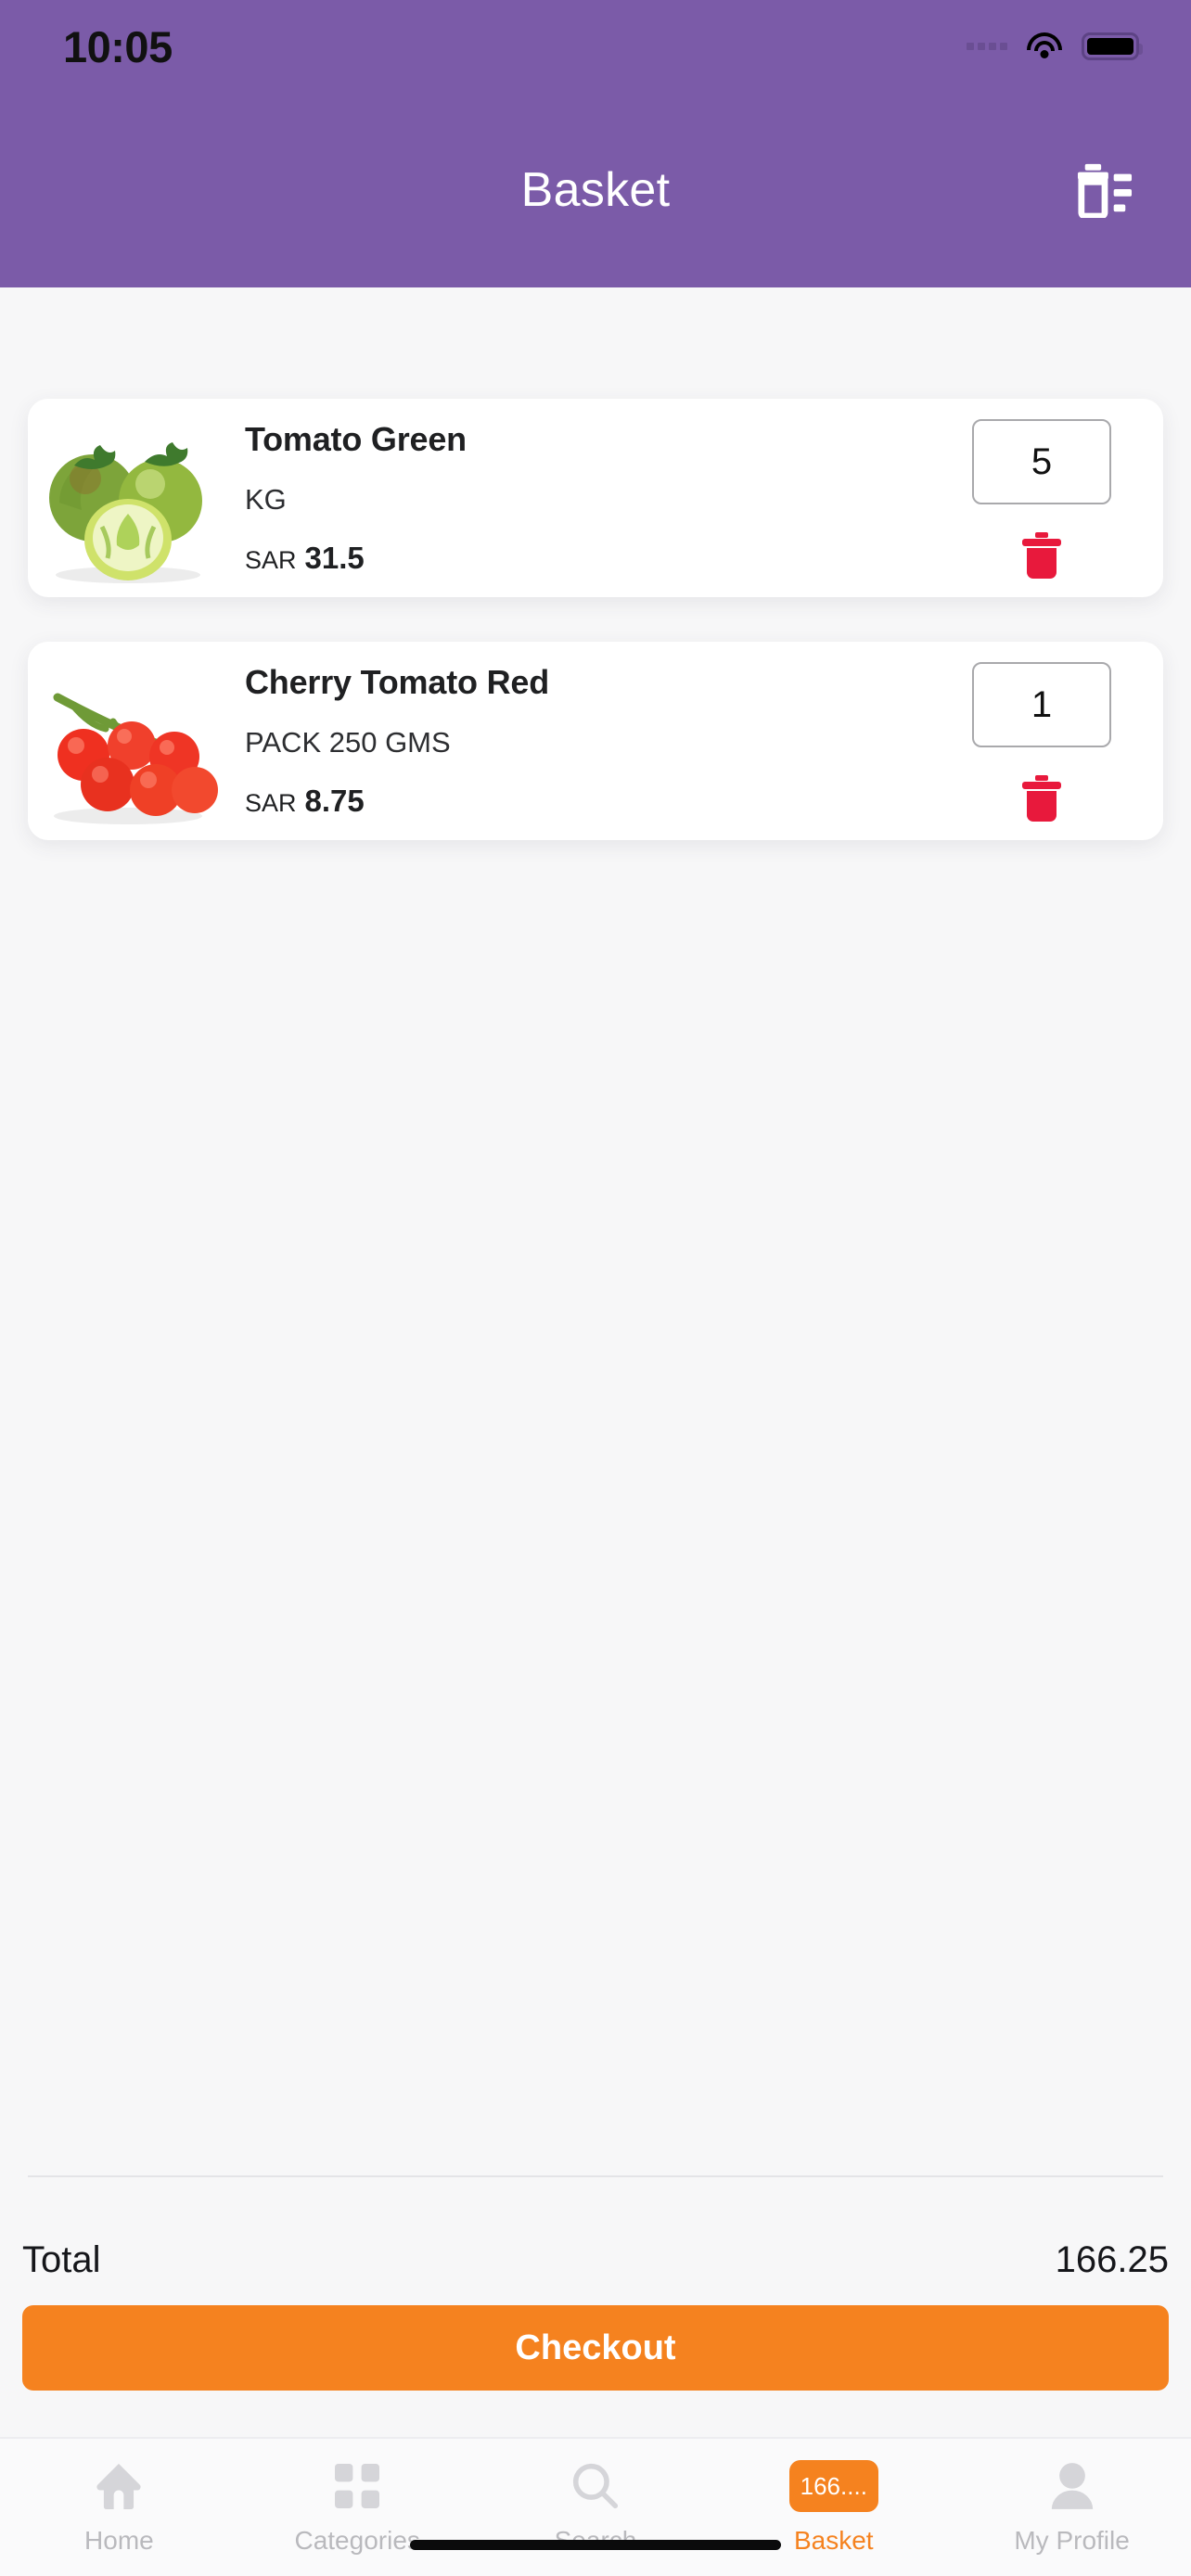 The image size is (1191, 2576). What do you see at coordinates (582, 741) in the screenshot?
I see `basket-item-info: Cherry Tomato Red PACK 250 GMS SAR 8.75` at bounding box center [582, 741].